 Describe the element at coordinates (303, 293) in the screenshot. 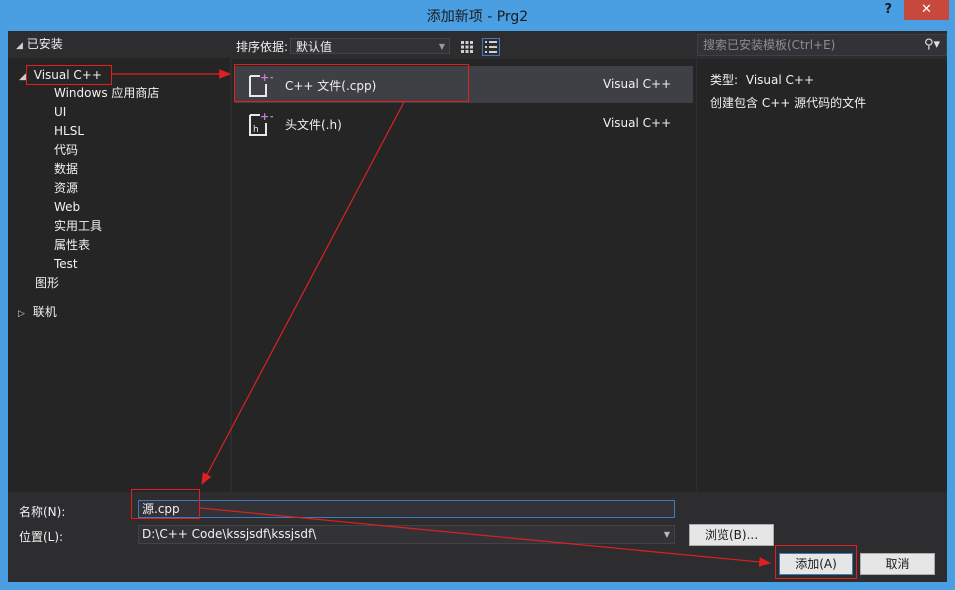

I see `arrow-template-to-name` at that location.